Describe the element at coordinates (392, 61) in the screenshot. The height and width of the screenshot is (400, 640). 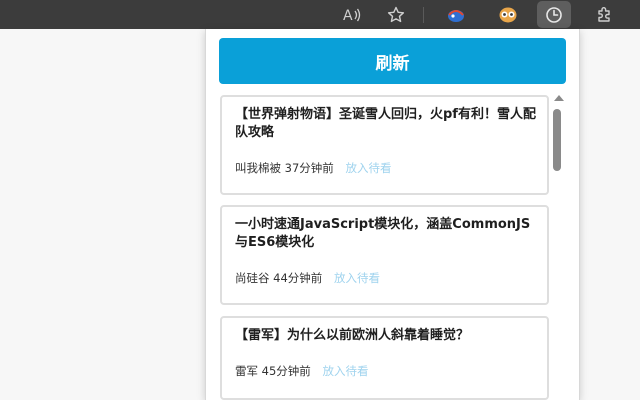
I see `refresh-button: 刷新` at that location.